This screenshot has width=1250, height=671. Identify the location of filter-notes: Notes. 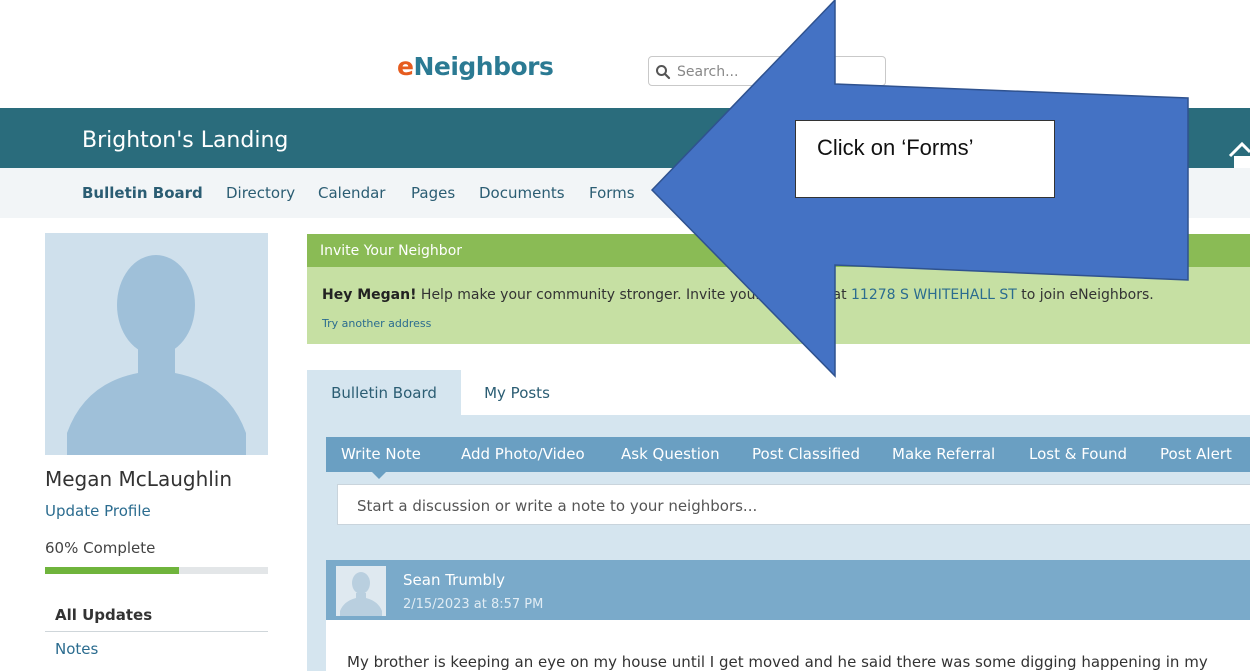
(76, 649).